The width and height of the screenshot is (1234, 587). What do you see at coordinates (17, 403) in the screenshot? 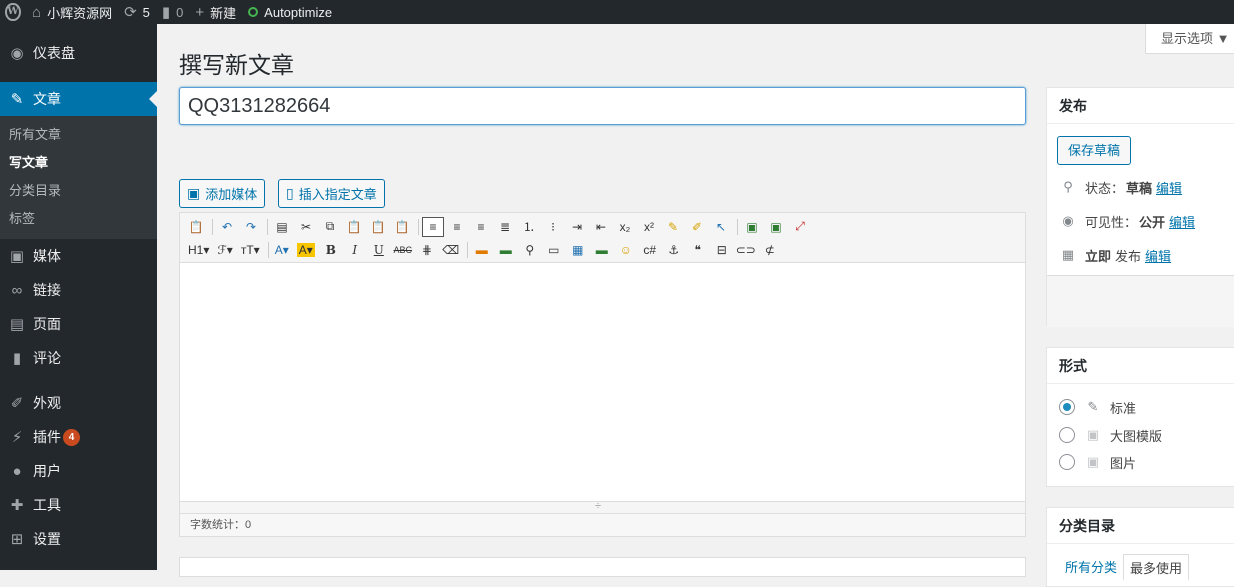
I see `brush-icon: ✐` at bounding box center [17, 403].